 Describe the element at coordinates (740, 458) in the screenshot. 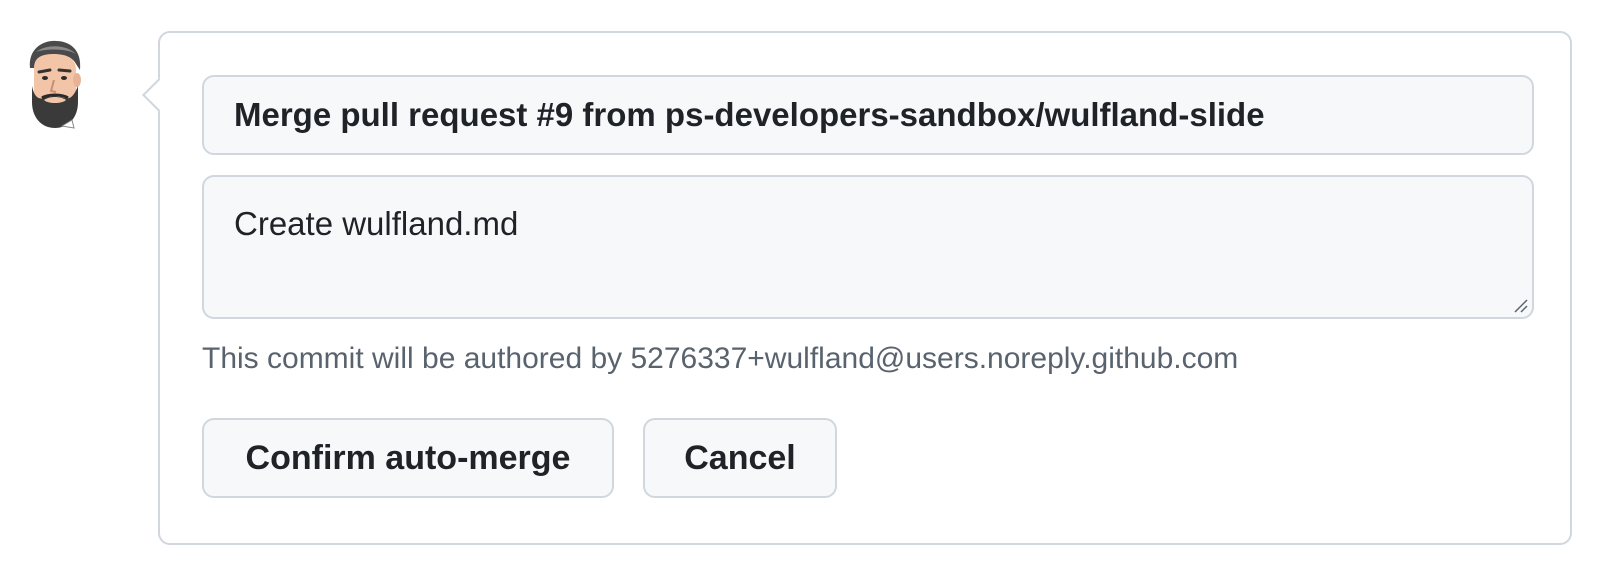

I see `cancel-button: Cancel` at that location.